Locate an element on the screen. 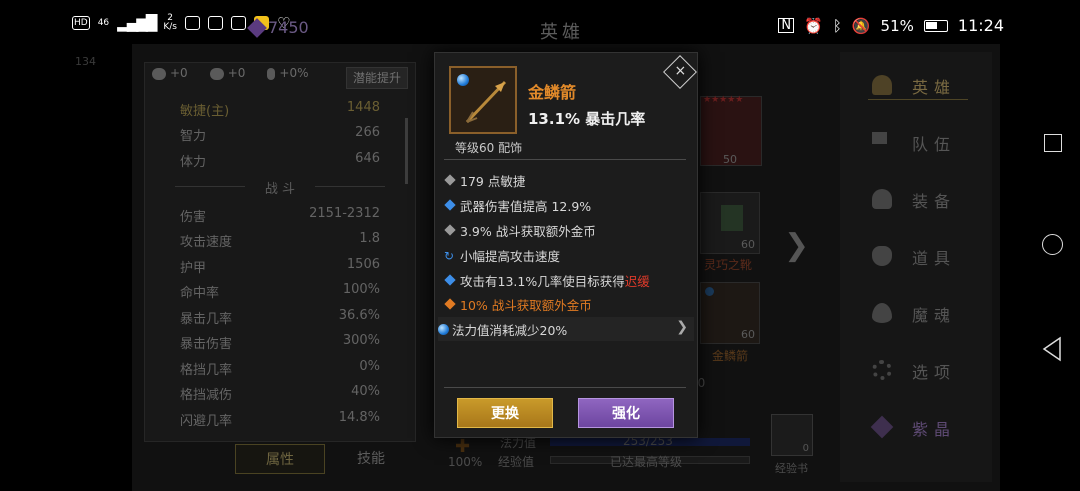 Image resolution: width=1080 pixels, height=491 pixels. close-icon: × is located at coordinates (680, 71).